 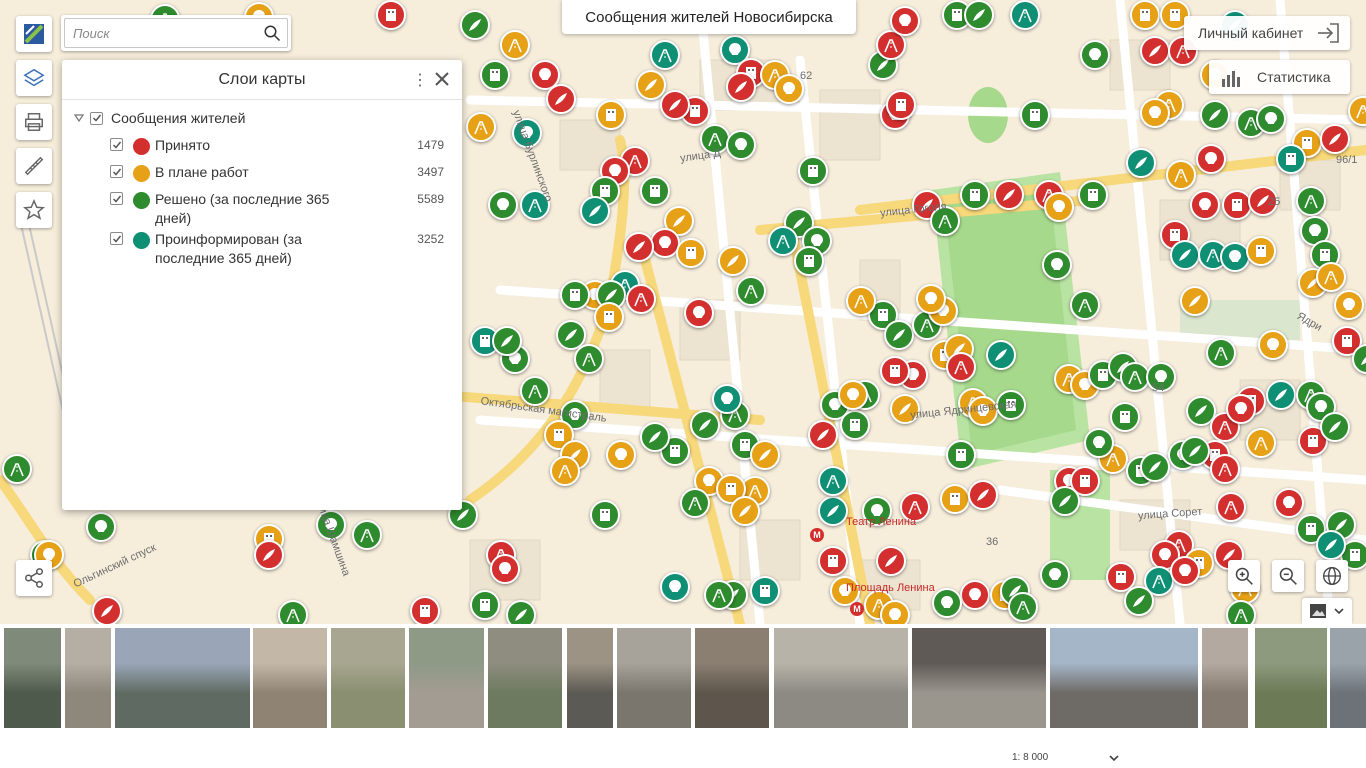 I want to click on full-extent-button, so click(x=1332, y=576).